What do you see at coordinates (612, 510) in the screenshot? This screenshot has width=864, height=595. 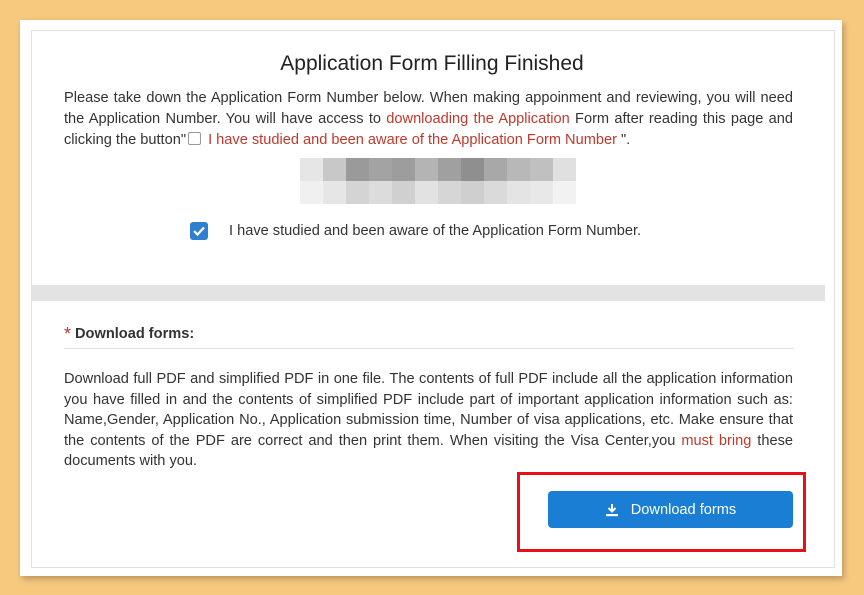 I see `download-icon` at bounding box center [612, 510].